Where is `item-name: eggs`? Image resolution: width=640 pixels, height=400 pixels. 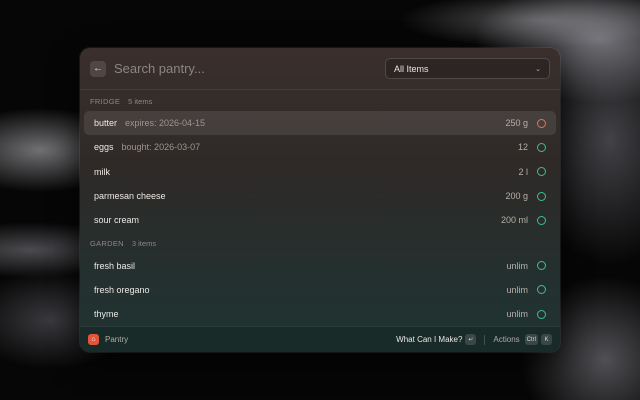
item-name: eggs is located at coordinates (104, 147).